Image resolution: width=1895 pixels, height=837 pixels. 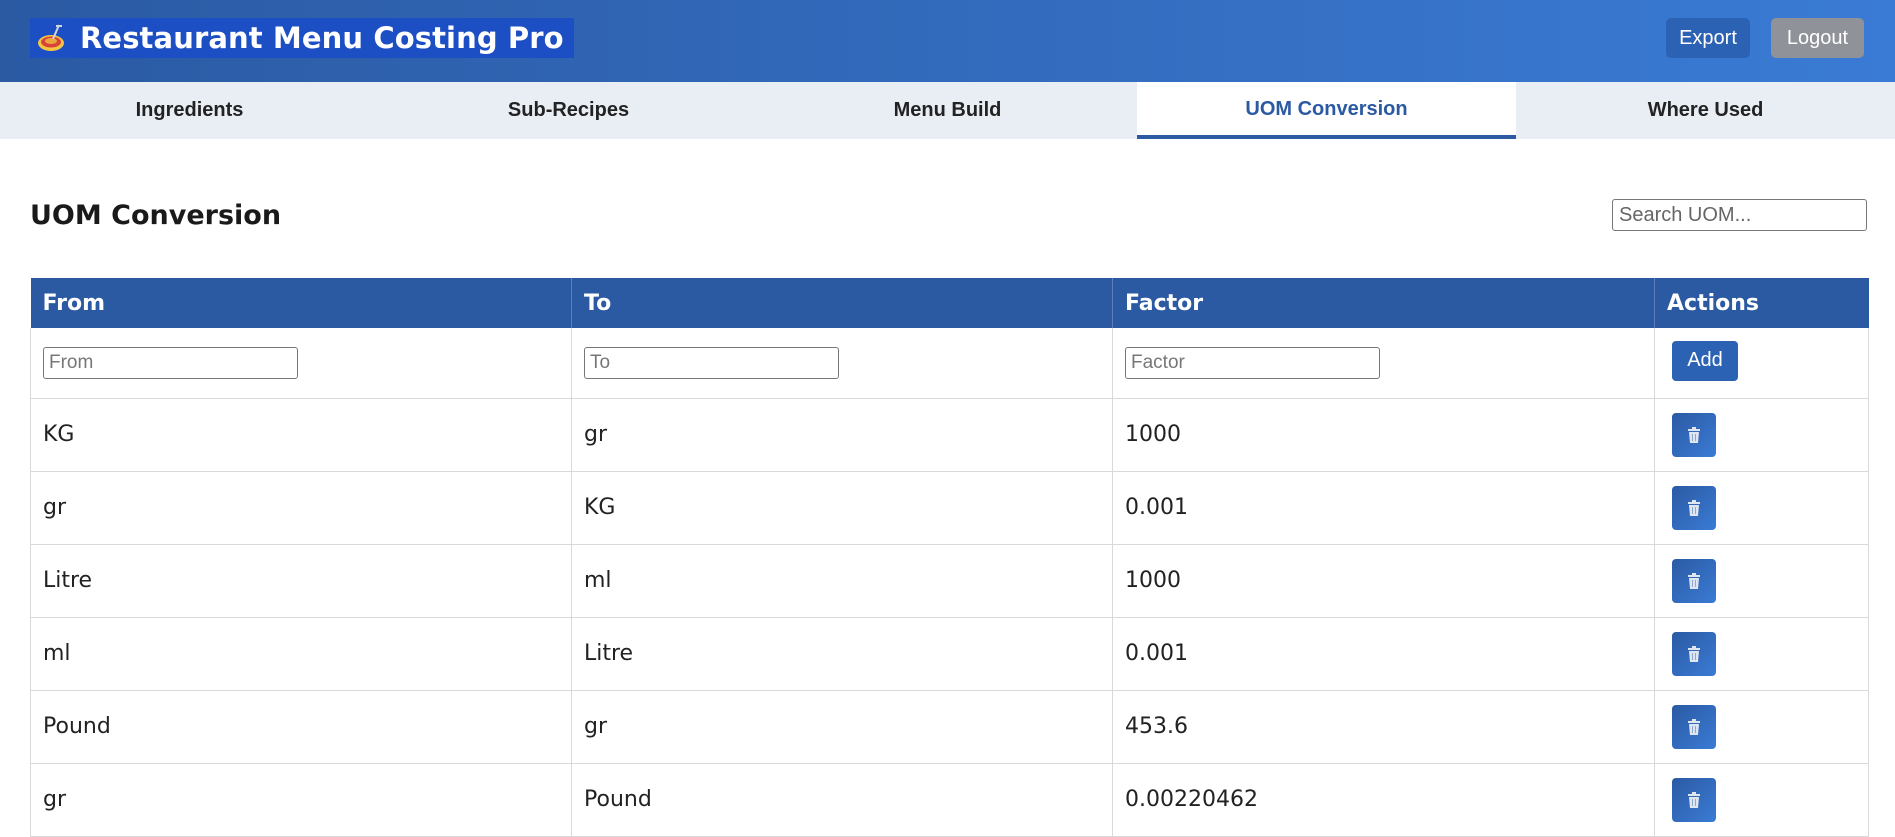 What do you see at coordinates (170, 362) in the screenshot?
I see `from-input` at bounding box center [170, 362].